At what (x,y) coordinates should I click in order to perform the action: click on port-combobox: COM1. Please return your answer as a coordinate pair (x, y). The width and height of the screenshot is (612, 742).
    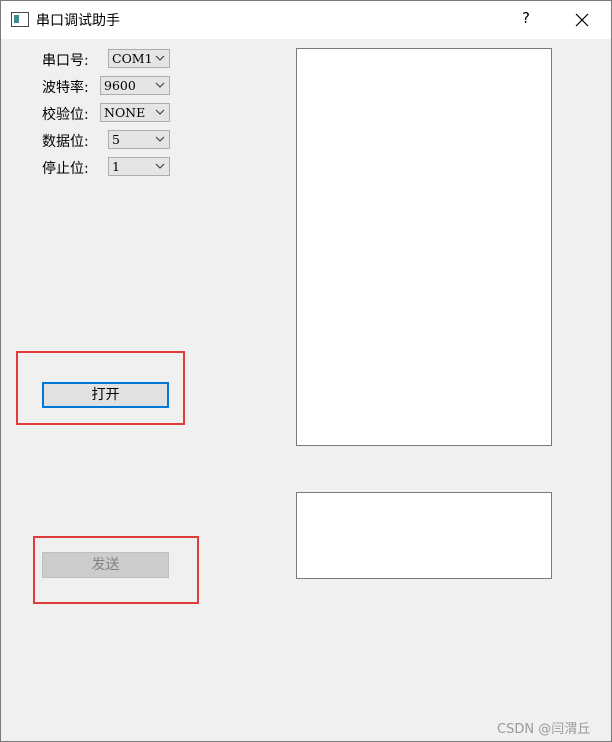
    Looking at the image, I should click on (139, 58).